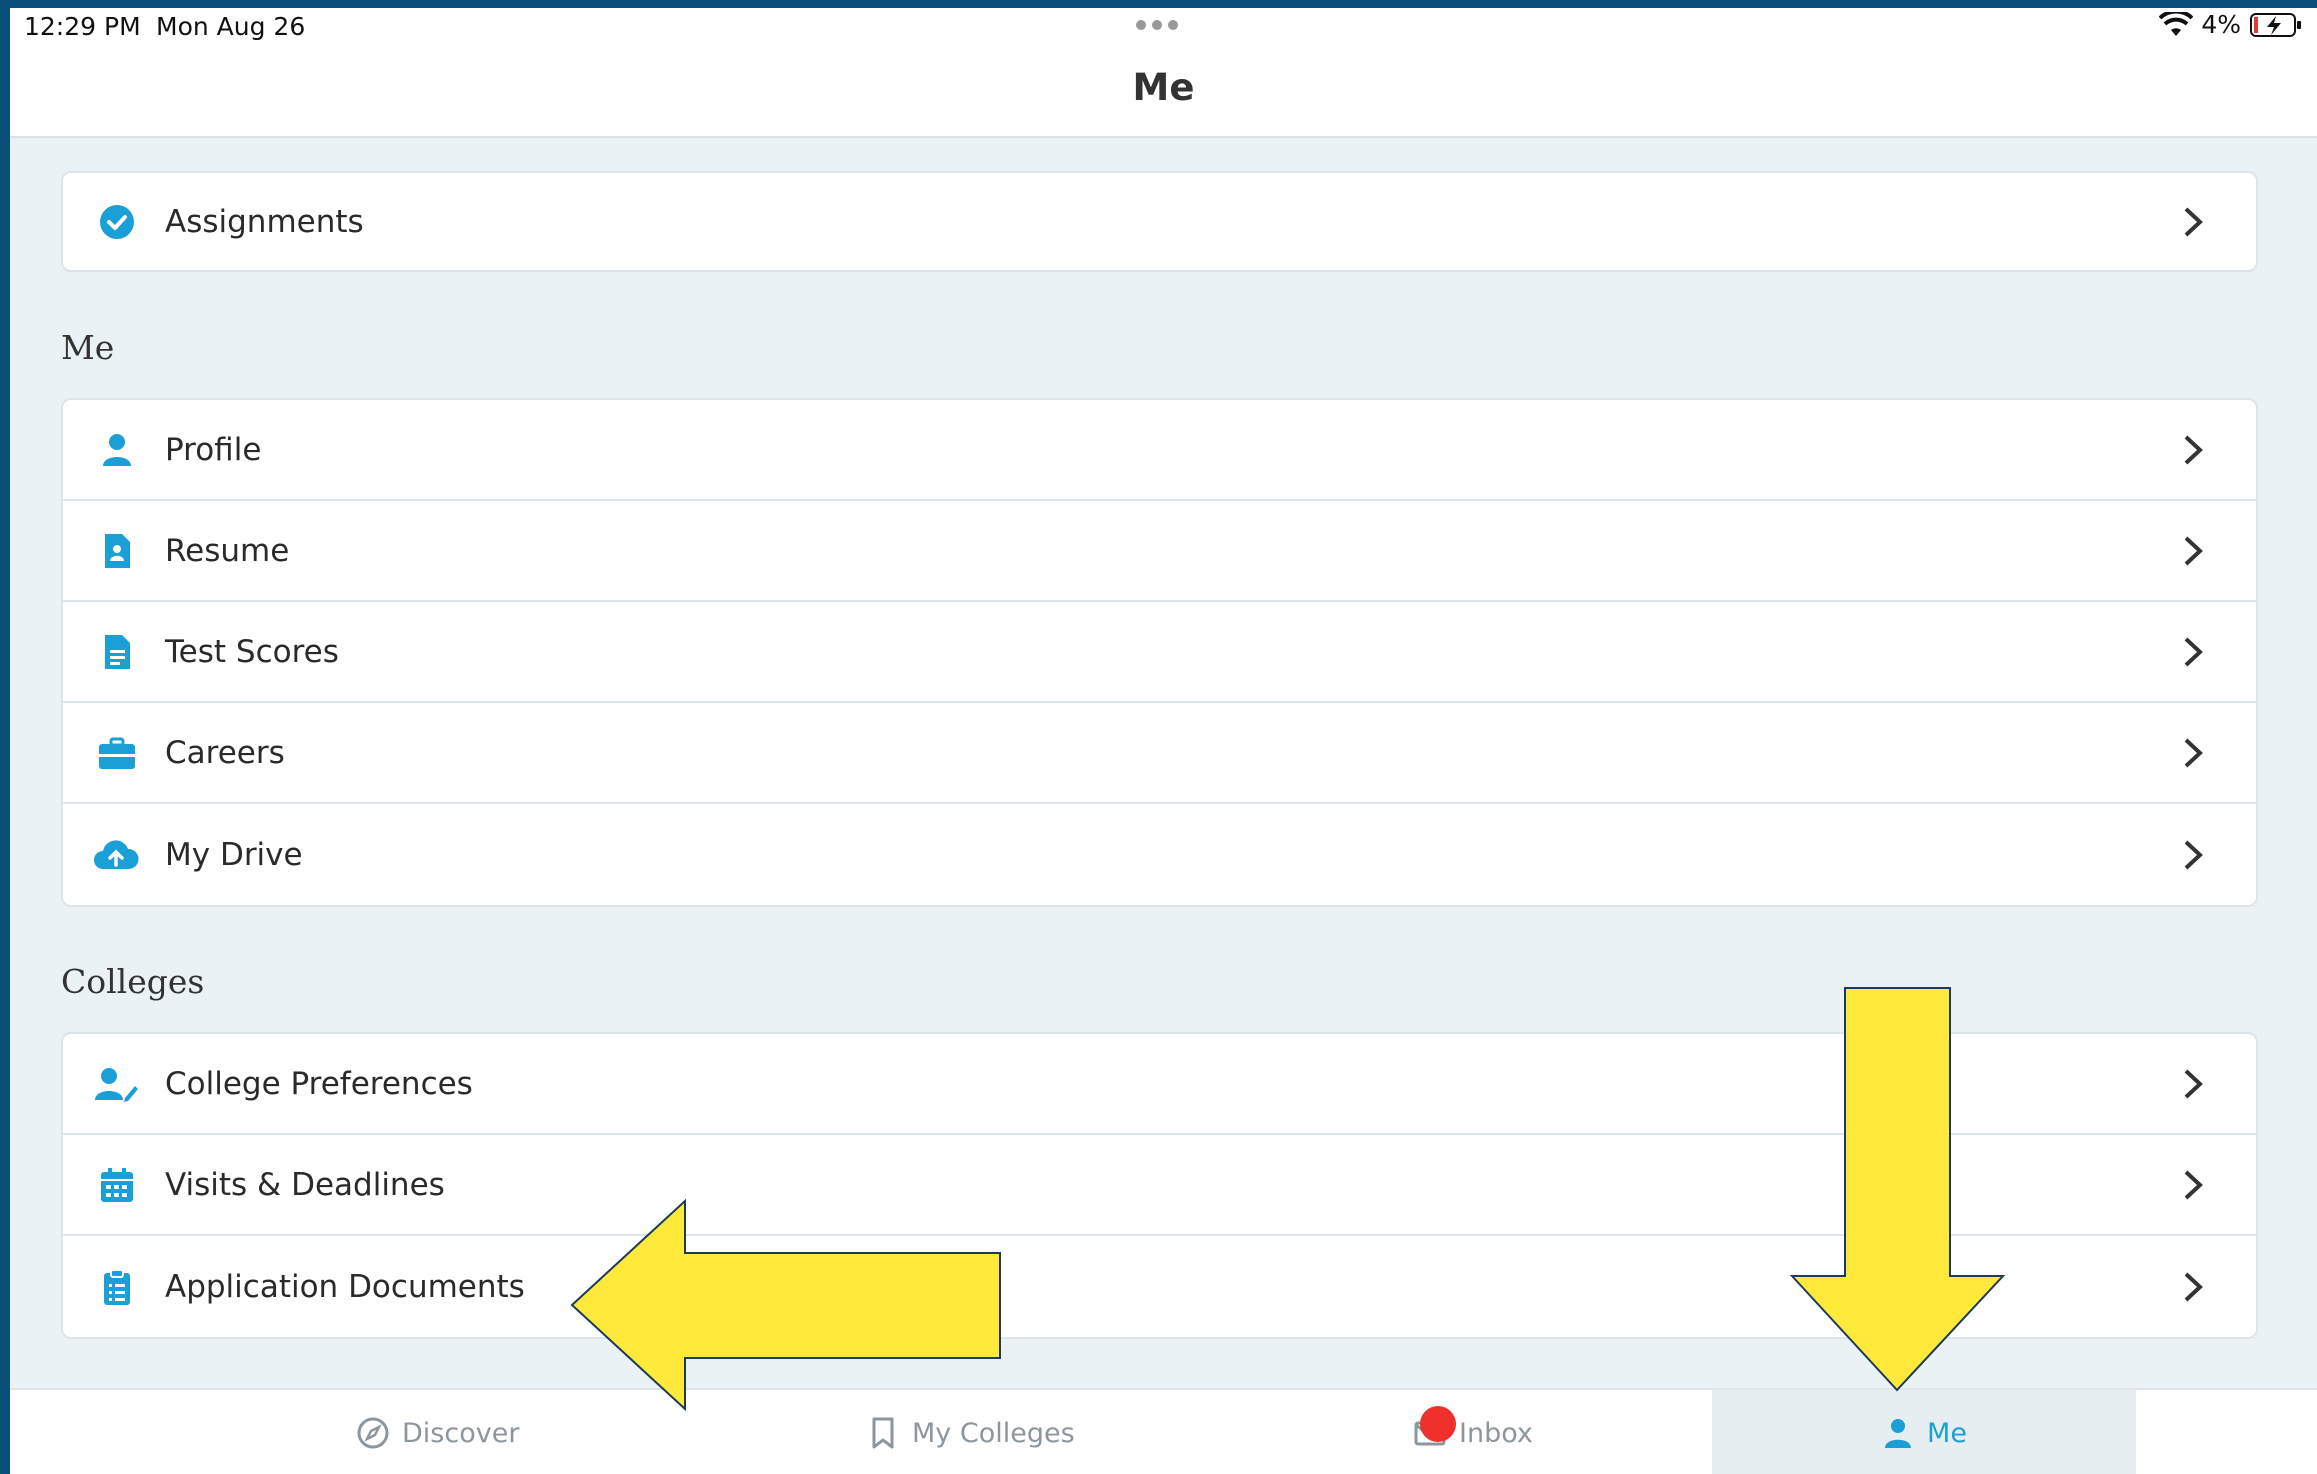 The image size is (2317, 1474). I want to click on compass-icon, so click(373, 1433).